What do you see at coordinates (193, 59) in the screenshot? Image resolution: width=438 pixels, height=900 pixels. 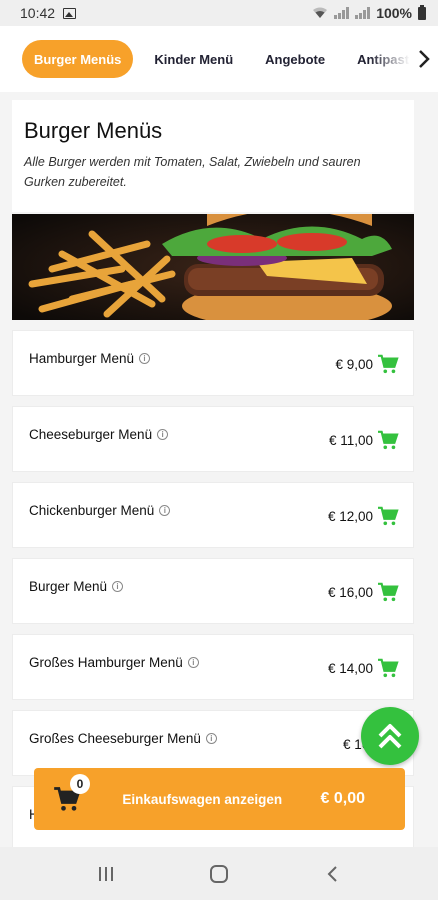 I see `tab-kinder-menu: Kinder Menü` at bounding box center [193, 59].